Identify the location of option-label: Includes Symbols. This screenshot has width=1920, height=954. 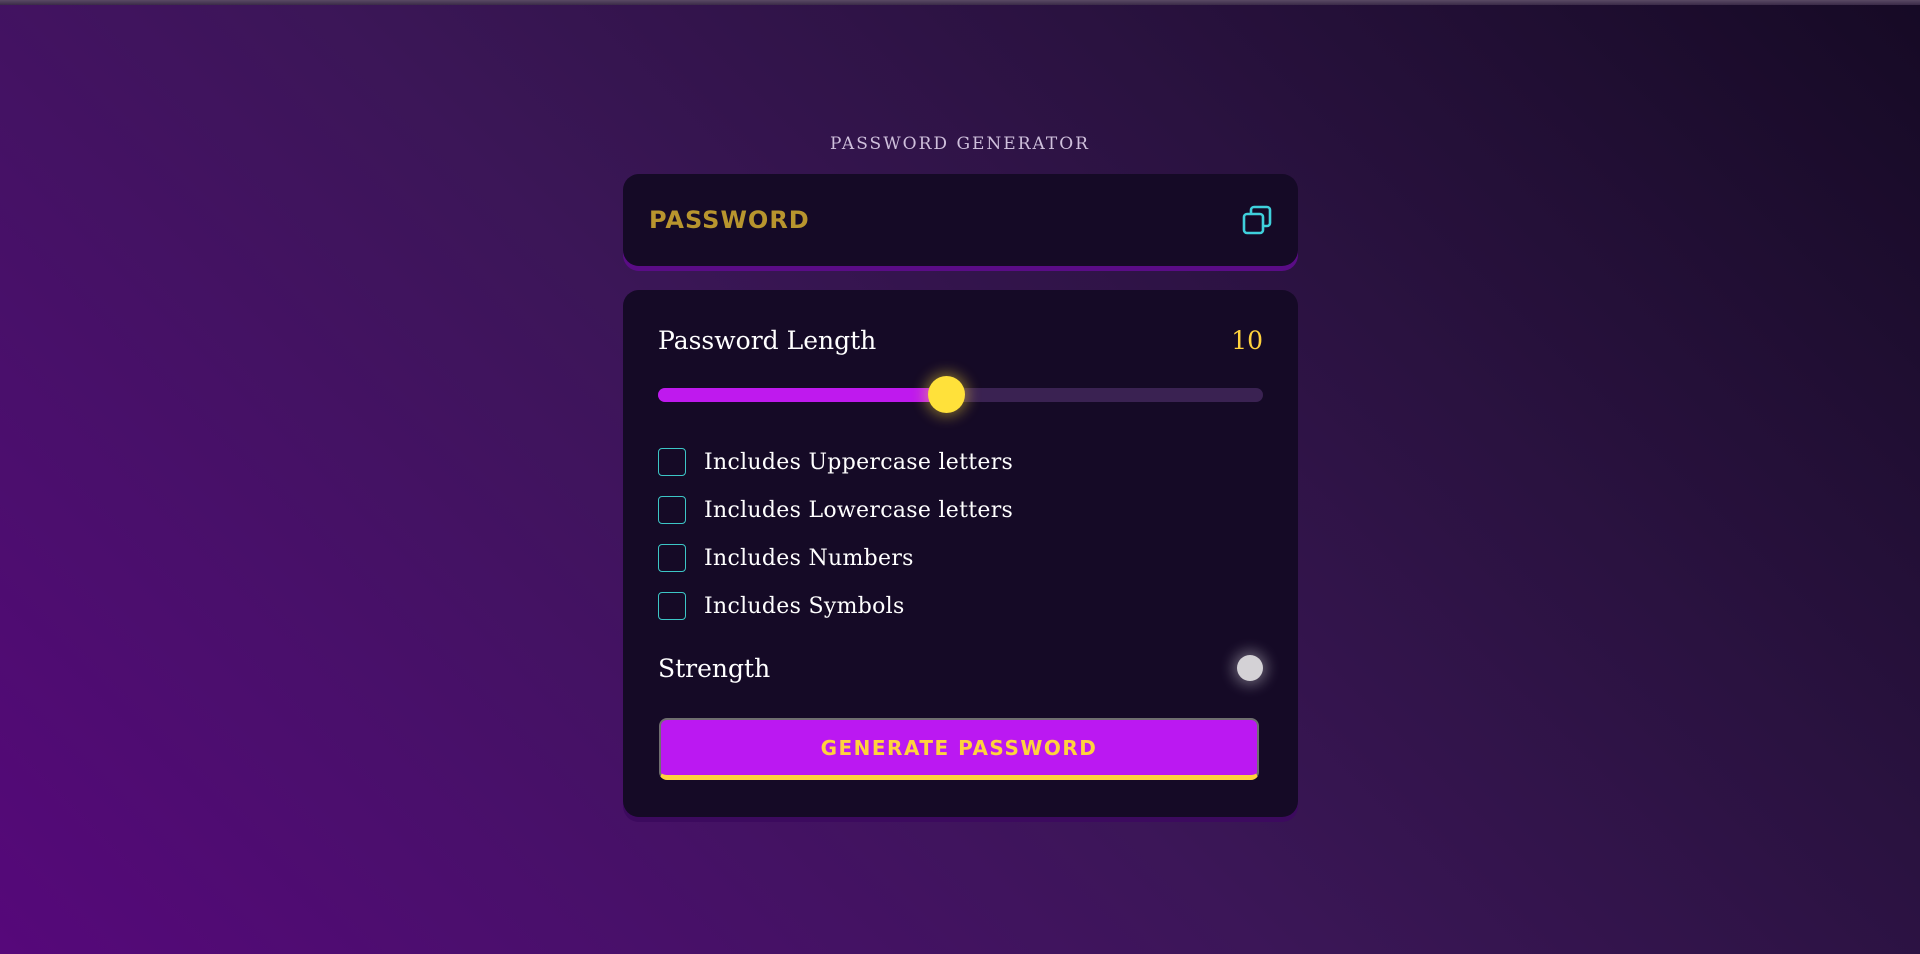
(804, 606).